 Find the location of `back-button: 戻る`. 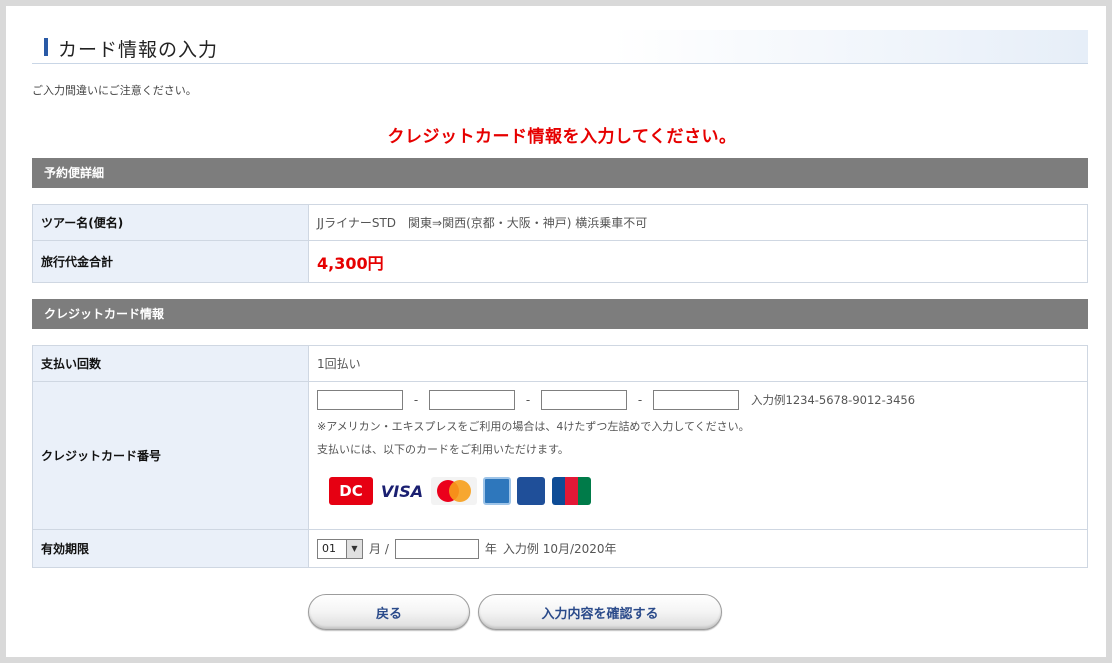

back-button: 戻る is located at coordinates (389, 612).